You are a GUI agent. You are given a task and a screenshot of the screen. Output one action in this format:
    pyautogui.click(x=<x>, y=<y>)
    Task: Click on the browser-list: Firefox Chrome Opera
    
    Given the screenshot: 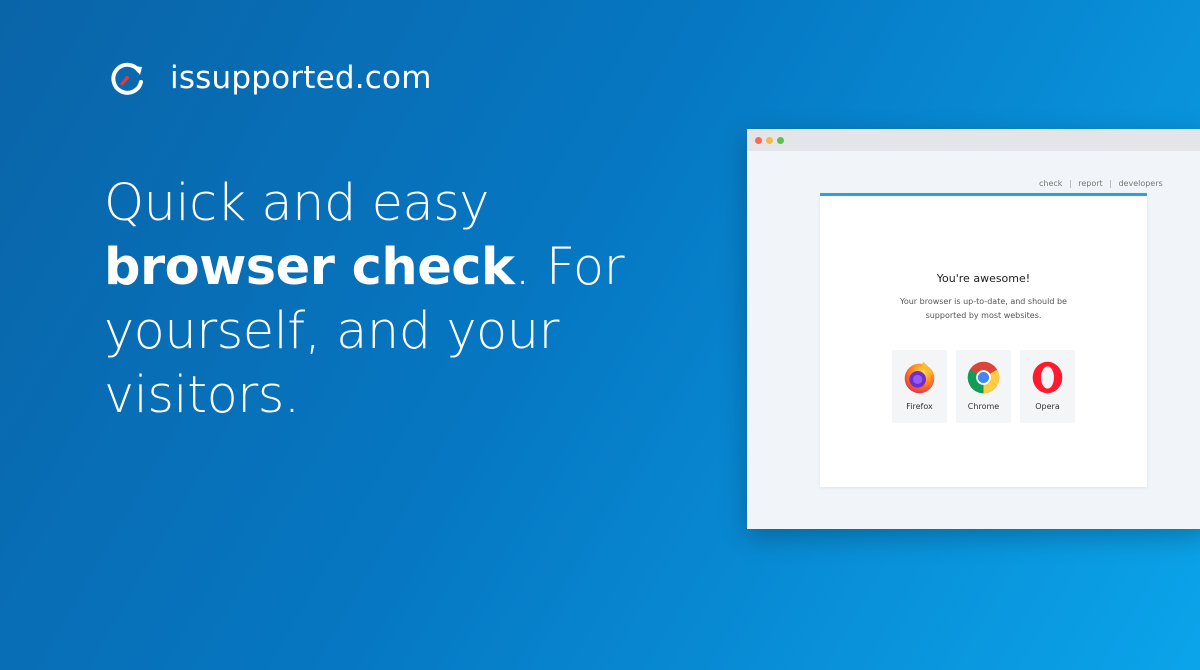 What is the action you would take?
    pyautogui.click(x=983, y=386)
    